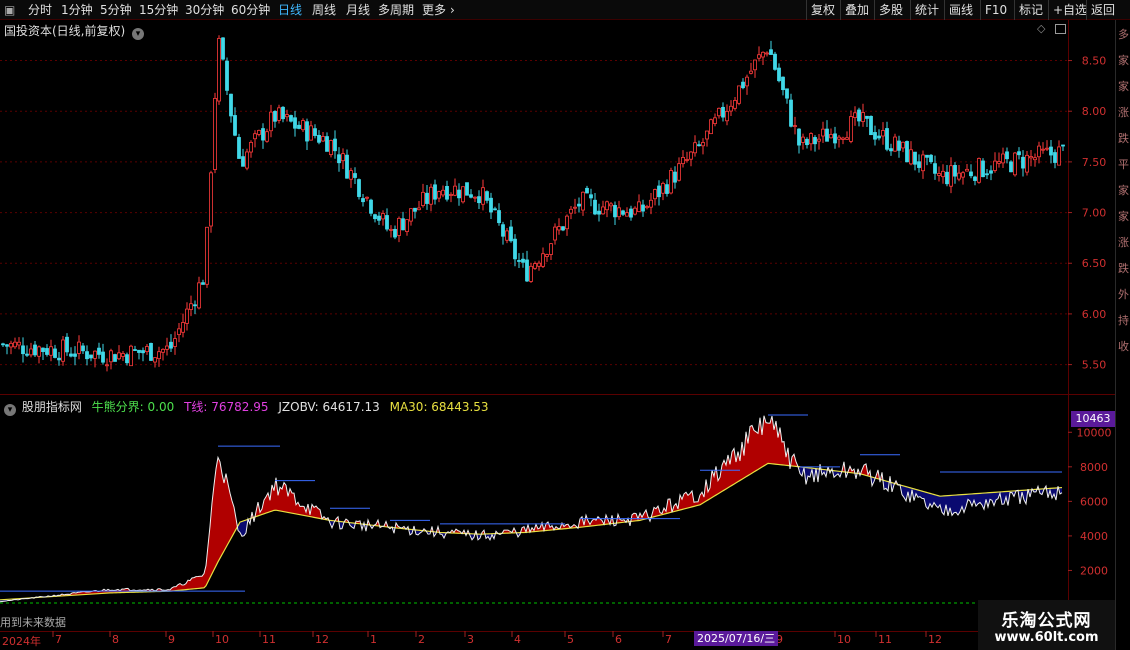 This screenshot has width=1130, height=650. Describe the element at coordinates (1094, 501) in the screenshot. I see `indicator-tick-label: 6000` at that location.